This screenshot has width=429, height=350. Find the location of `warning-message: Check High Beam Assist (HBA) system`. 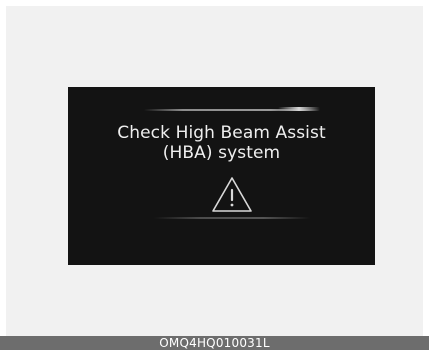

warning-message: Check High Beam Assist (HBA) system is located at coordinates (221, 143).